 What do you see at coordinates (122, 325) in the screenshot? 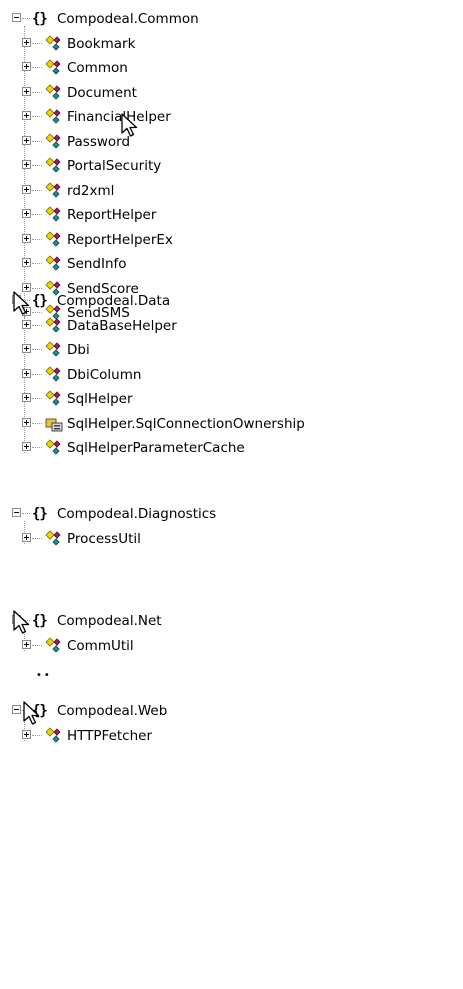
I see `class-label: DataBaseHelper` at bounding box center [122, 325].